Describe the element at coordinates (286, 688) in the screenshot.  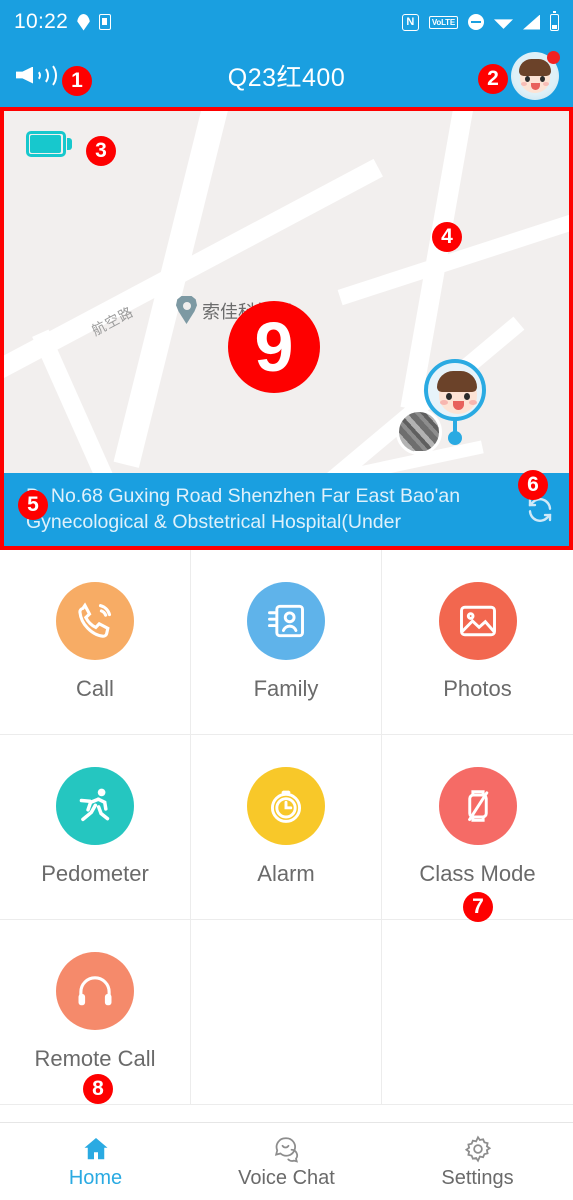
I see `grid-cell-label: Family` at that location.